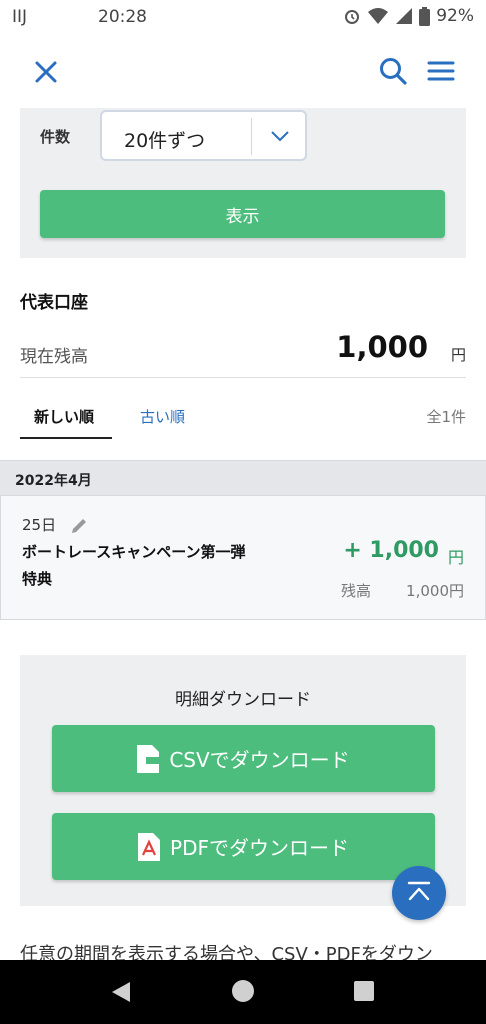 Image resolution: width=486 pixels, height=1024 pixels. I want to click on balance-label: 現在残高, so click(54, 357).